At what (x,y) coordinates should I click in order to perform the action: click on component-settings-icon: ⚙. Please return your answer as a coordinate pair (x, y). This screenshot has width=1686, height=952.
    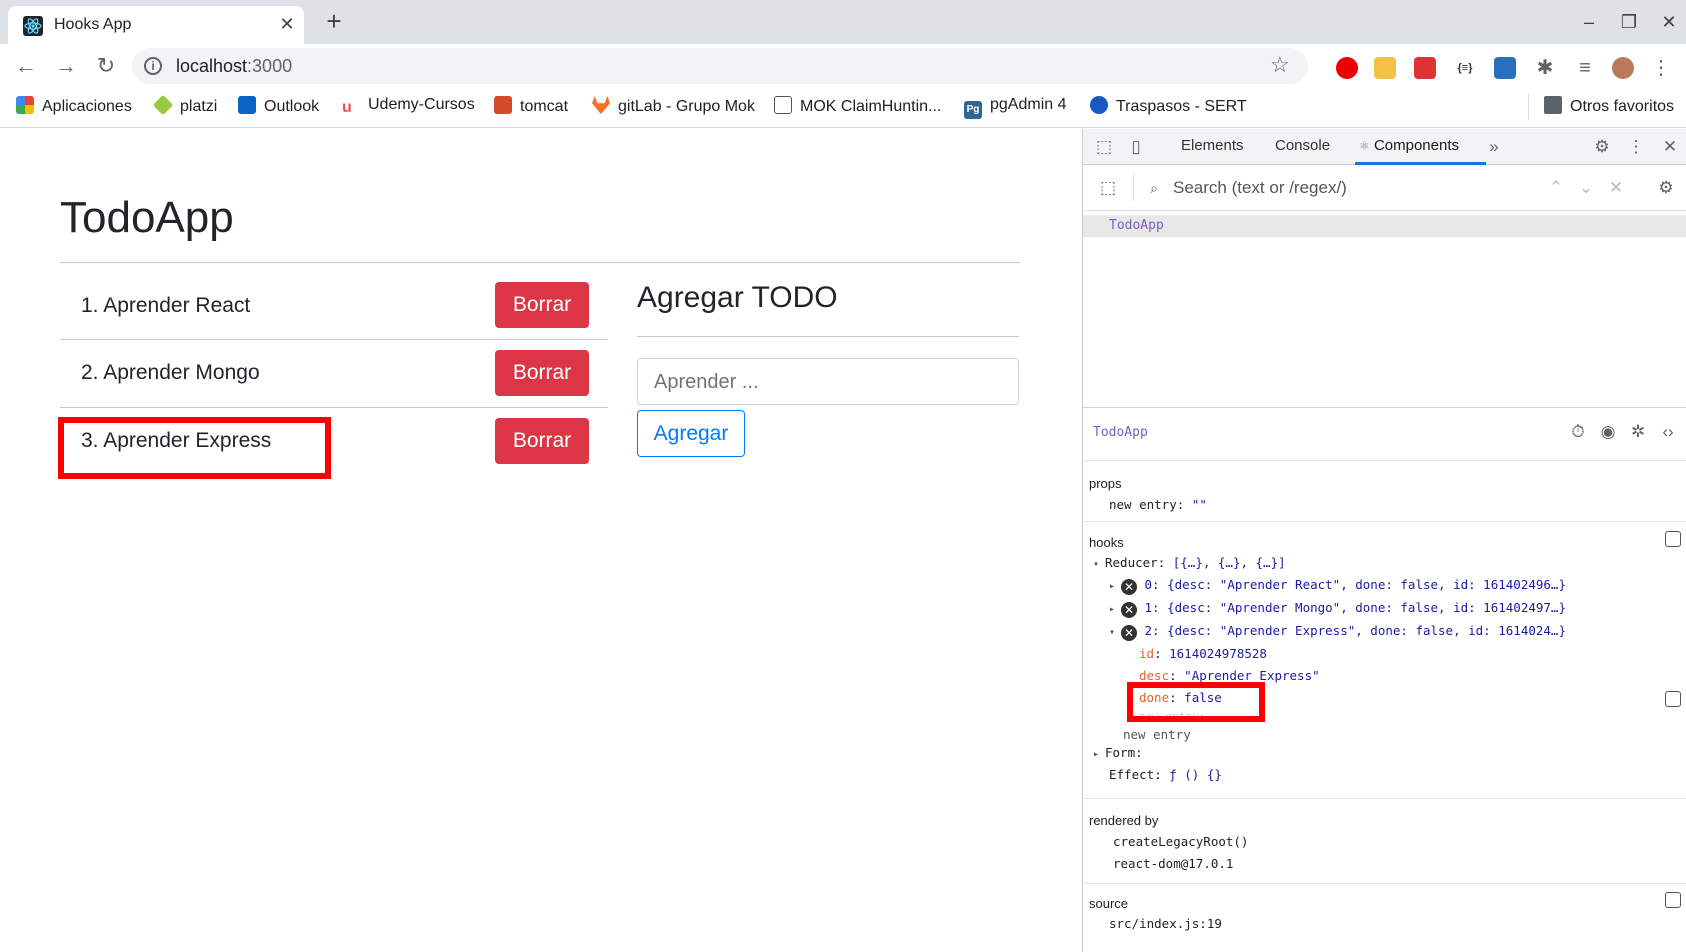
    Looking at the image, I should click on (1666, 188).